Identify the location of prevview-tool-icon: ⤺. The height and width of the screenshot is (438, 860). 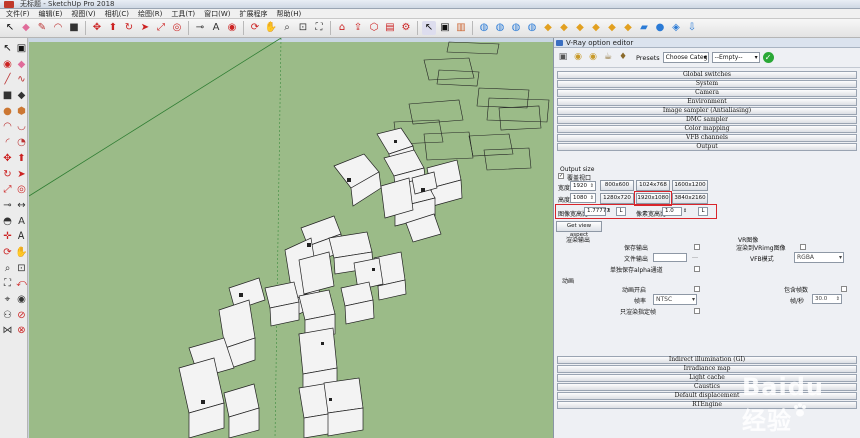
(21, 284).